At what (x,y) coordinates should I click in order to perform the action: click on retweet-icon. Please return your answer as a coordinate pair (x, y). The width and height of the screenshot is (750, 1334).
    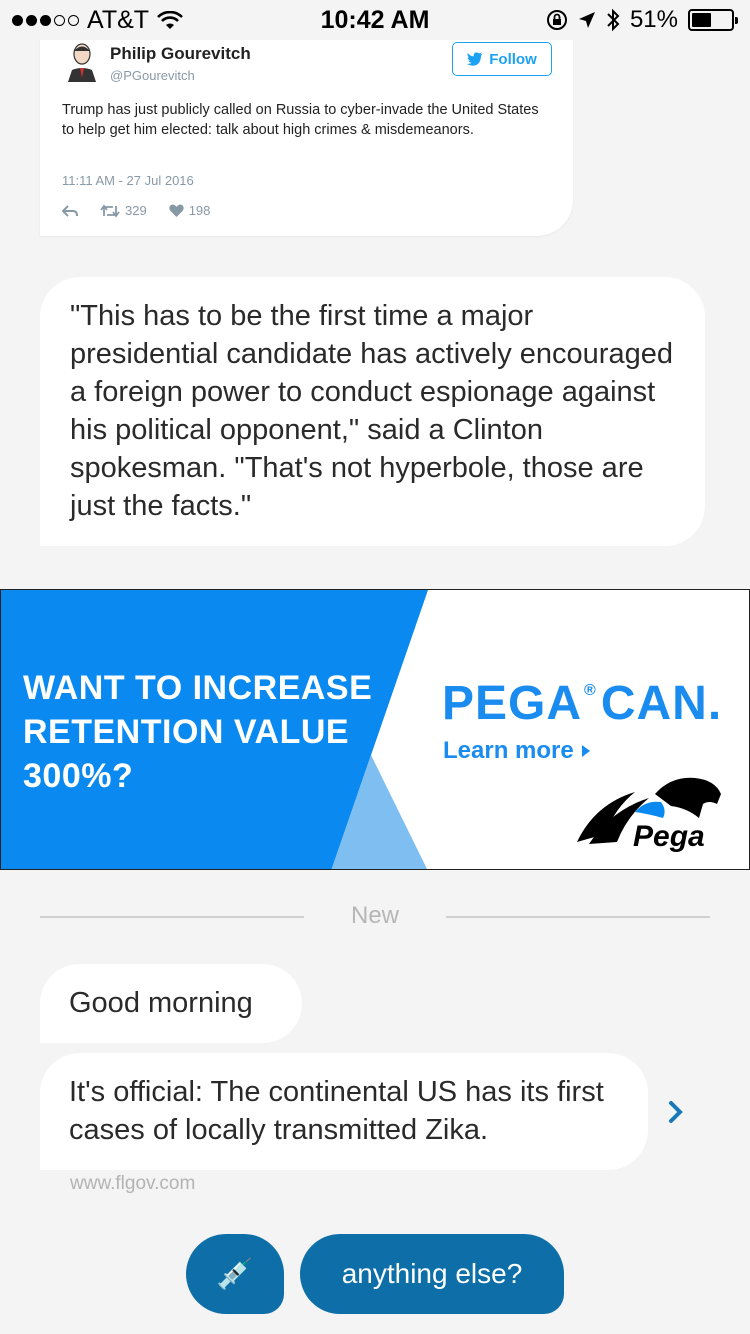
    Looking at the image, I should click on (110, 210).